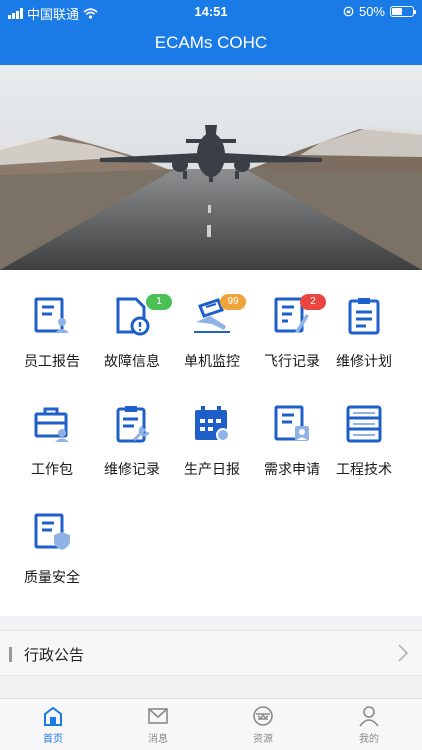 This screenshot has width=422, height=750. I want to click on notice-row: 行政公告, so click(211, 653).